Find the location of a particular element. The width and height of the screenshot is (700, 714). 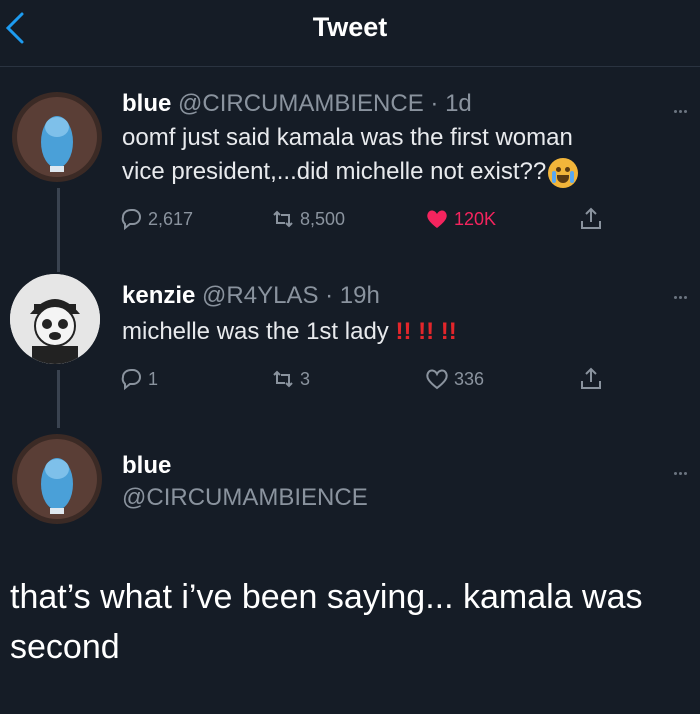

retweet-button: 3 is located at coordinates (290, 379).